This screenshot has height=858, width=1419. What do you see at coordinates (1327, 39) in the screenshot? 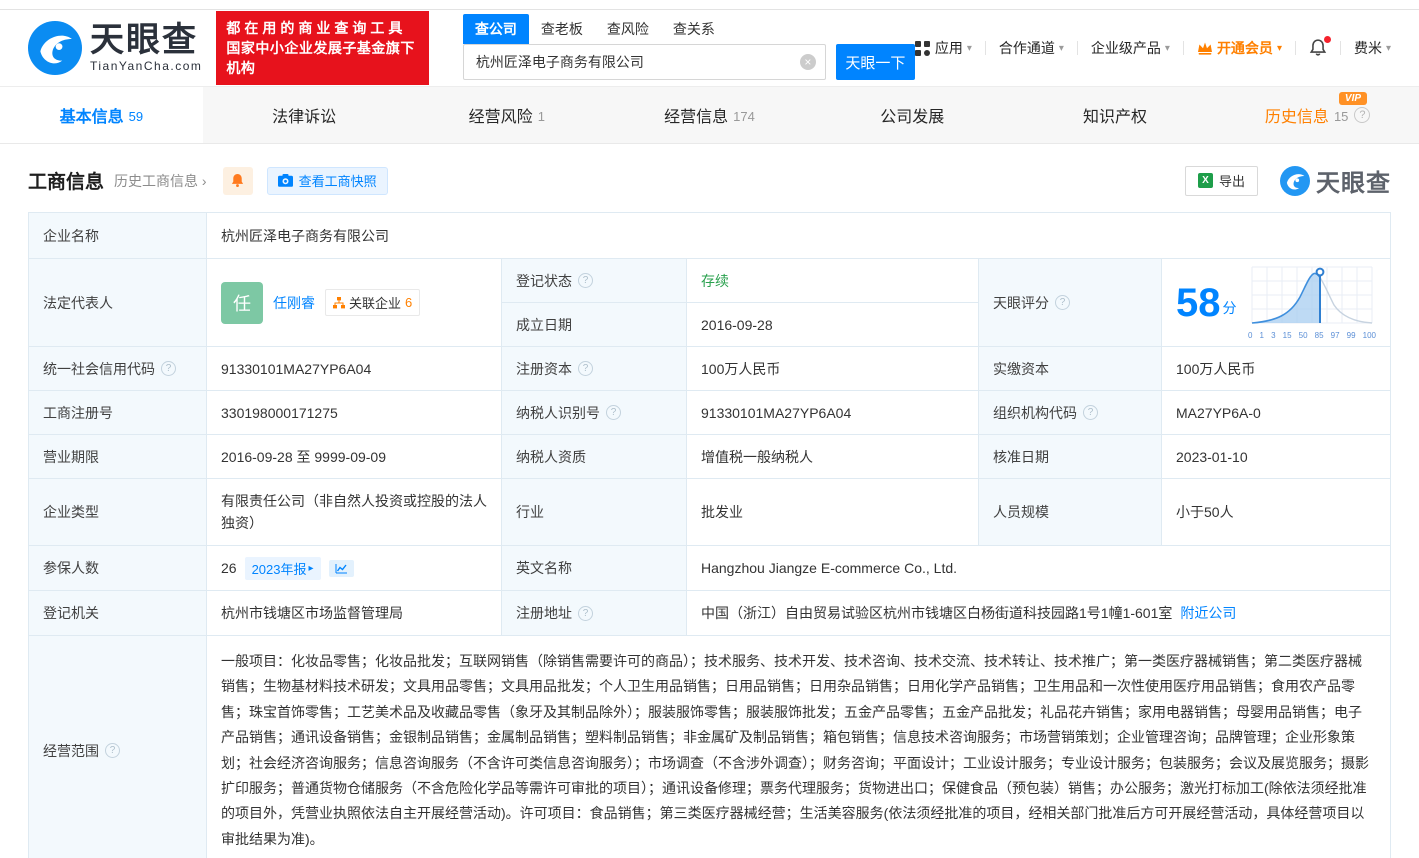
I see `notification-dot` at bounding box center [1327, 39].